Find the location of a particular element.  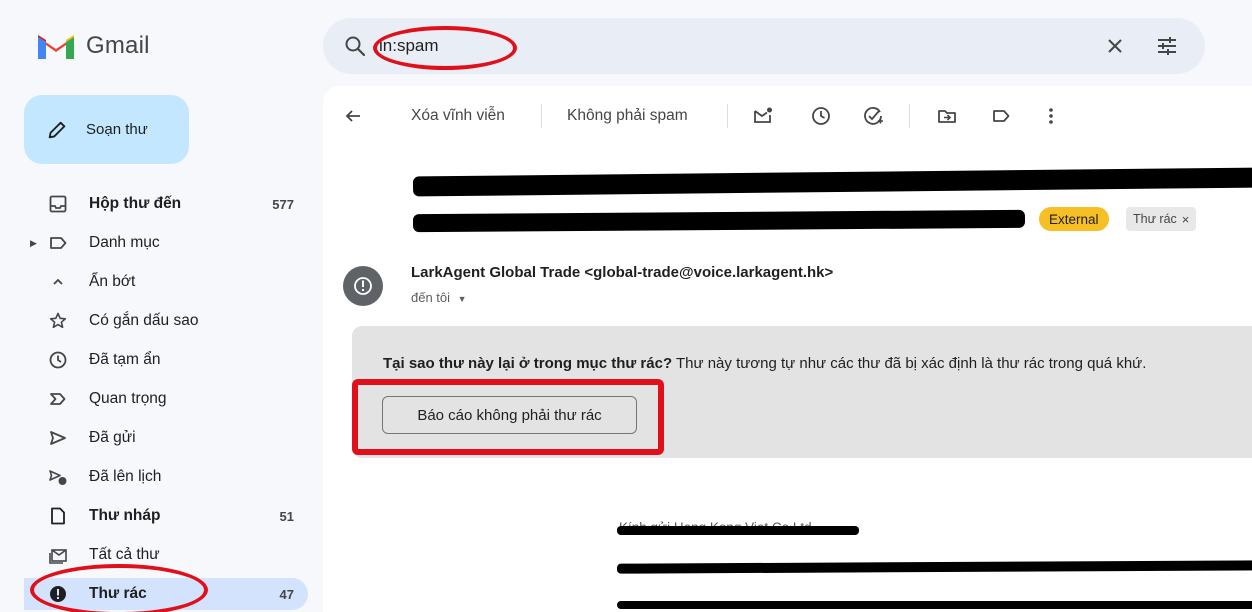

clear-search-icon is located at coordinates (1115, 46).